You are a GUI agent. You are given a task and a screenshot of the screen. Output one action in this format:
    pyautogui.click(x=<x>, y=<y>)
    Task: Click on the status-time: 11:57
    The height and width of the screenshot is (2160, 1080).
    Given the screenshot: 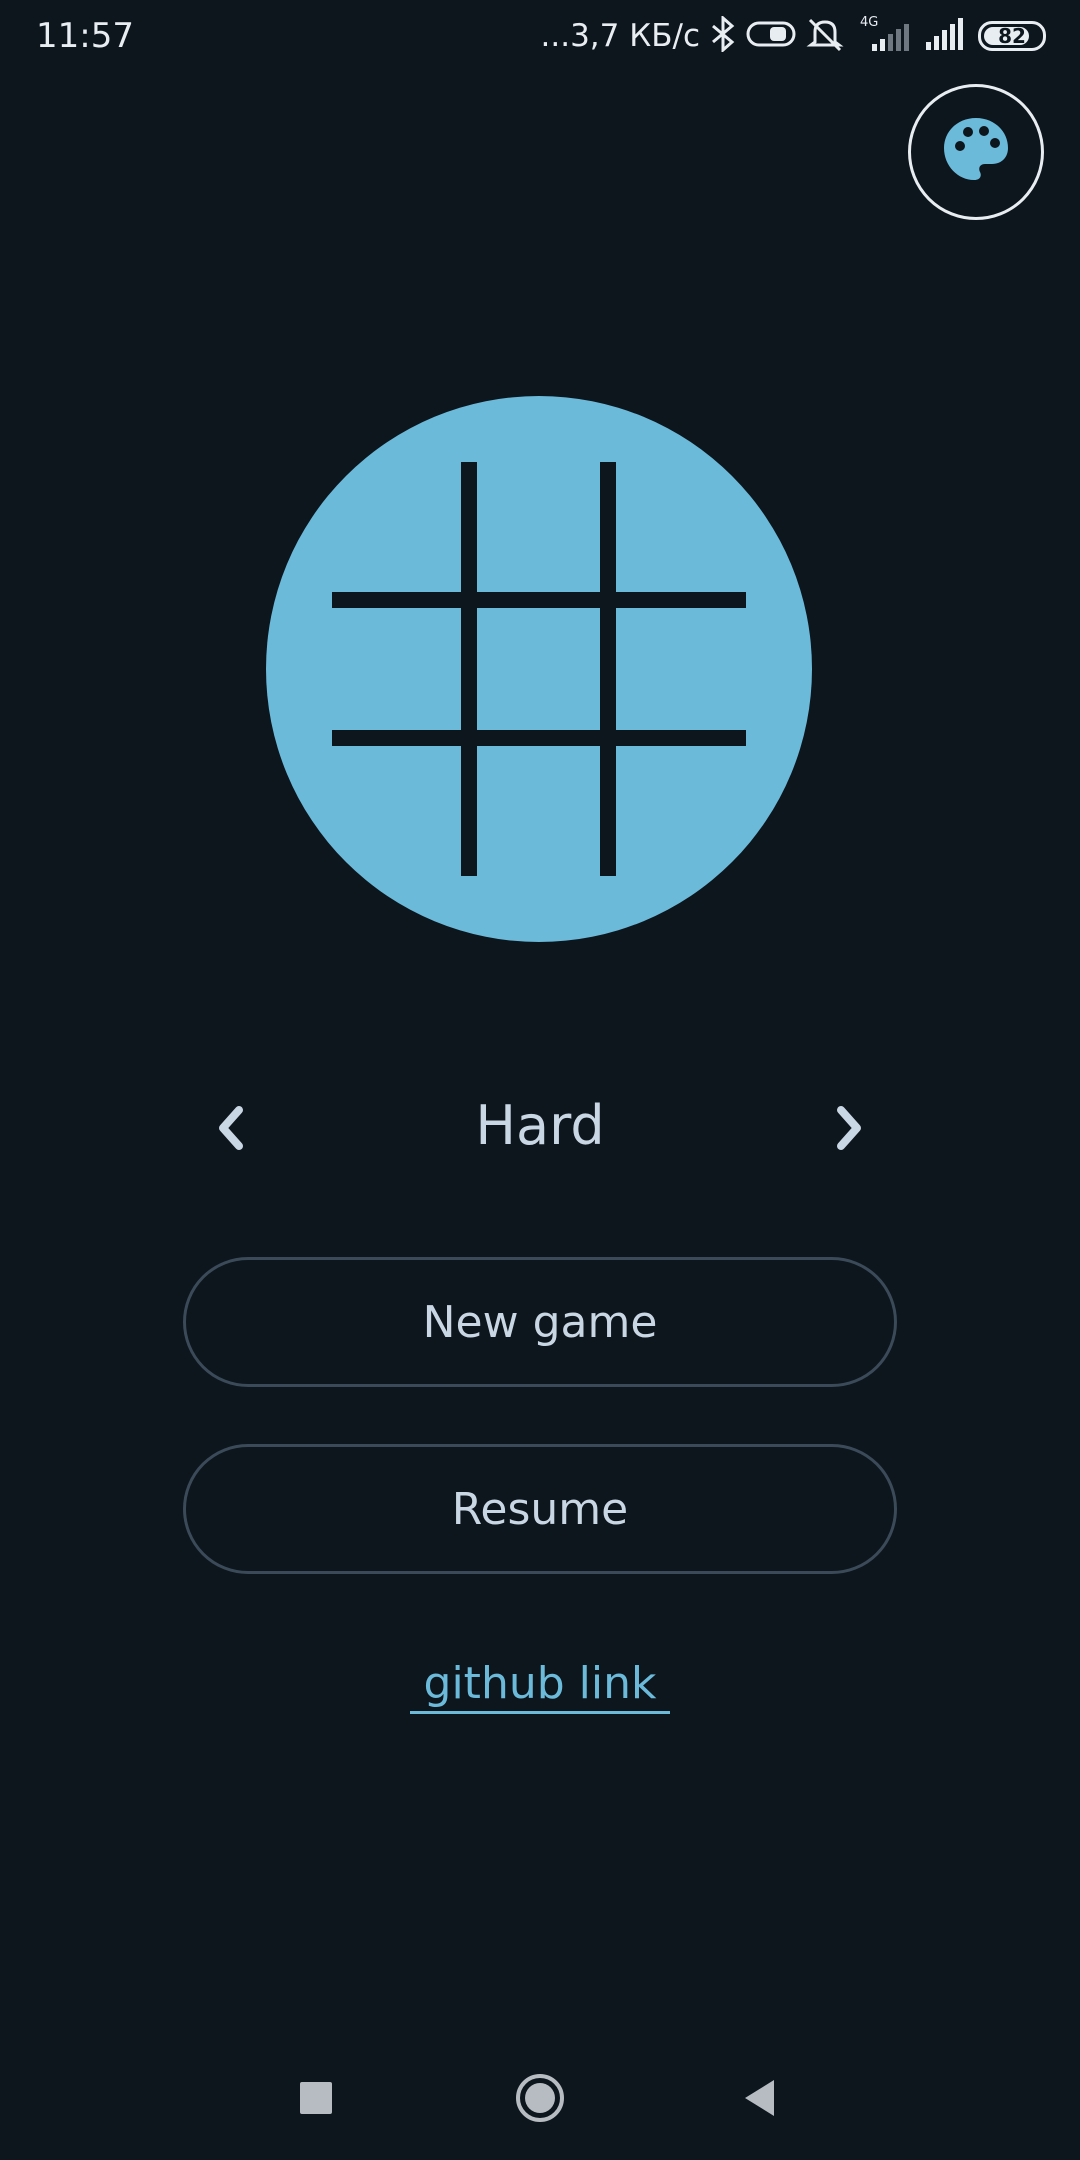 What is the action you would take?
    pyautogui.click(x=85, y=36)
    